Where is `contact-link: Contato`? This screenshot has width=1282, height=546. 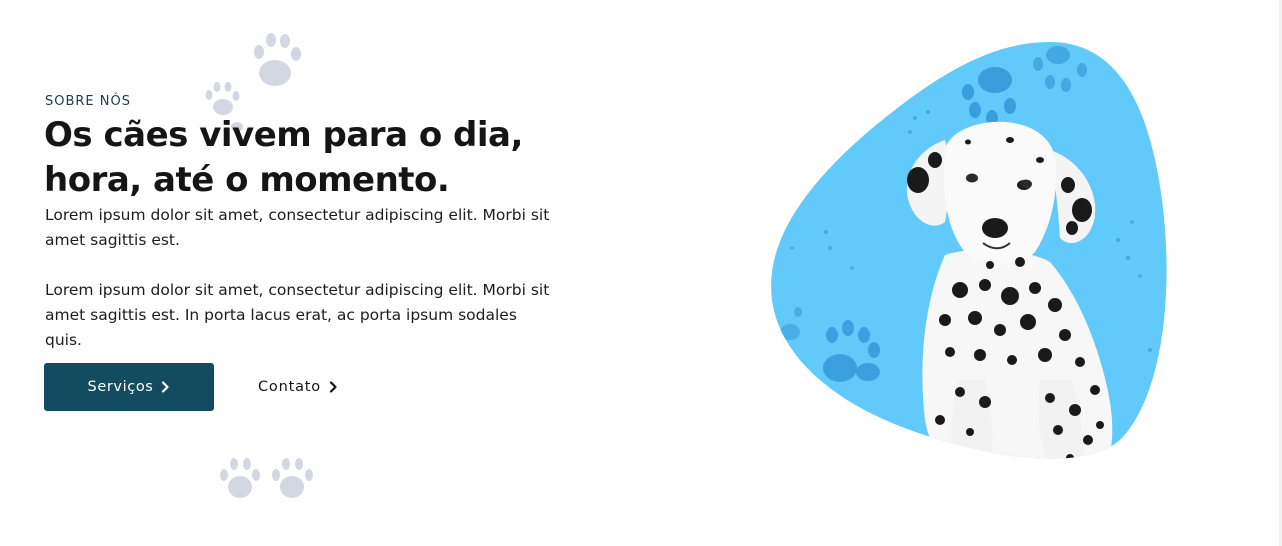
contact-link: Contato is located at coordinates (298, 387).